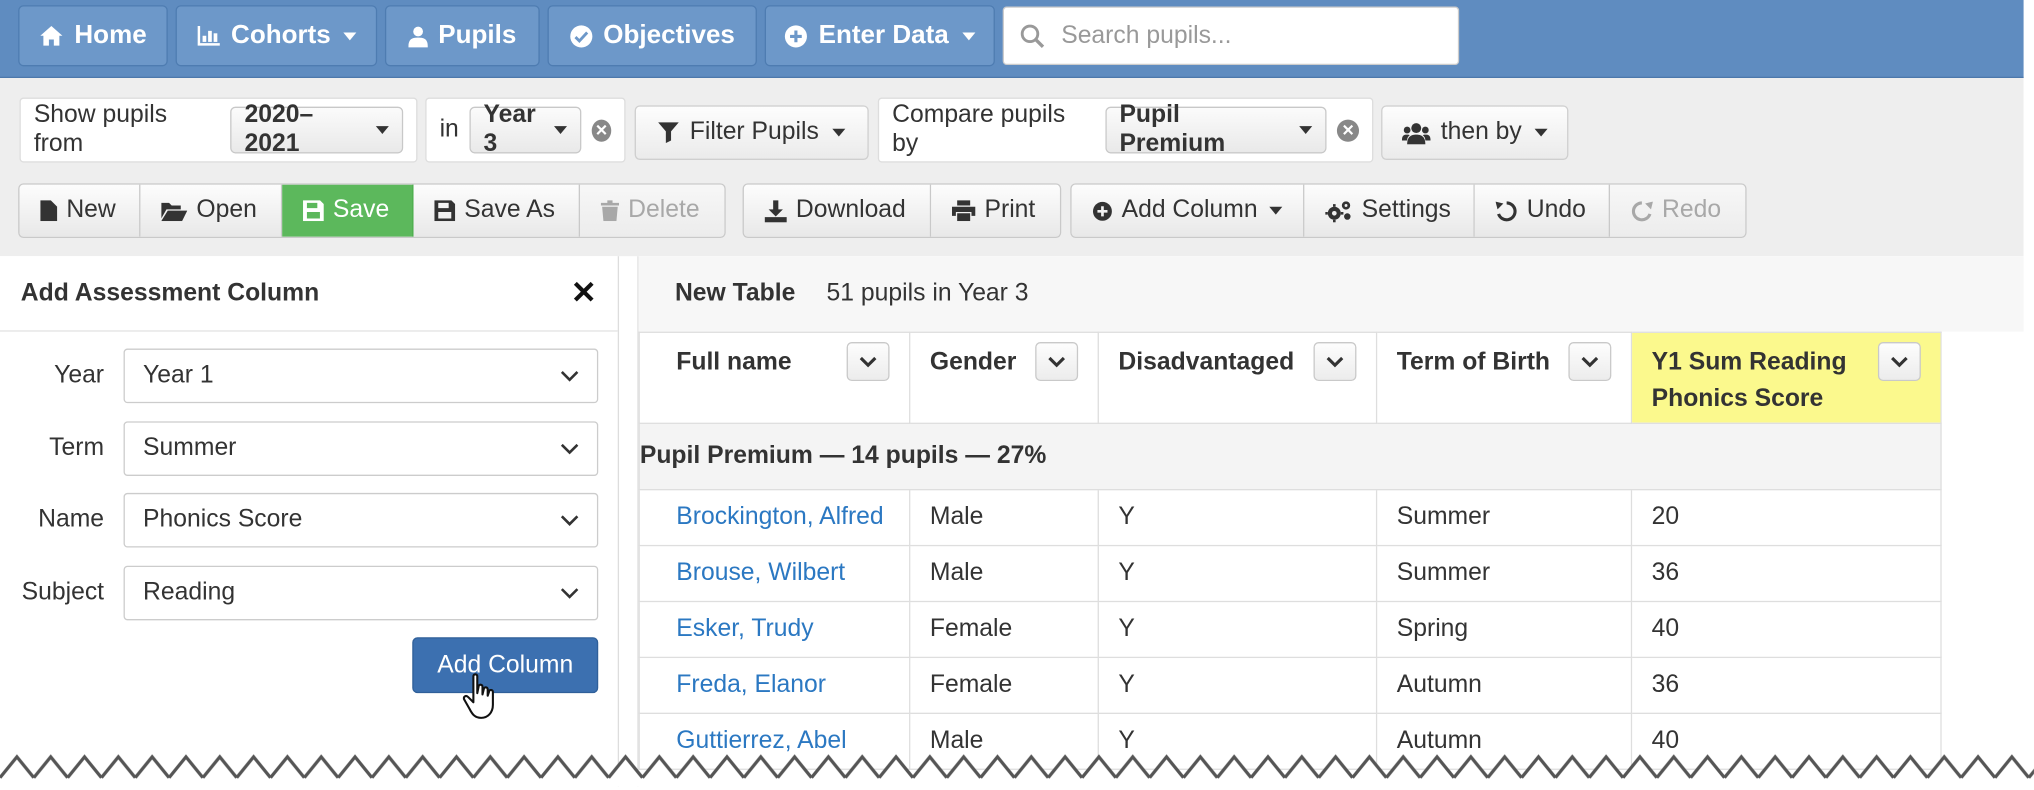  I want to click on column-label: Disadvantaged, so click(1206, 362).